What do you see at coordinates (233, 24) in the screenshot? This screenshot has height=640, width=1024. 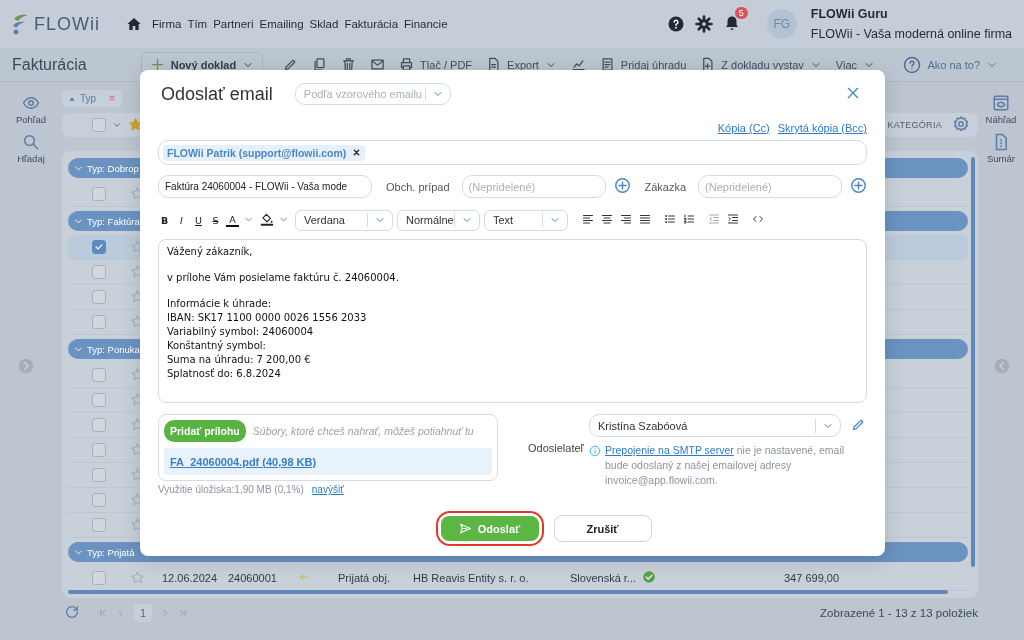 I see `nav-link: Partneri` at bounding box center [233, 24].